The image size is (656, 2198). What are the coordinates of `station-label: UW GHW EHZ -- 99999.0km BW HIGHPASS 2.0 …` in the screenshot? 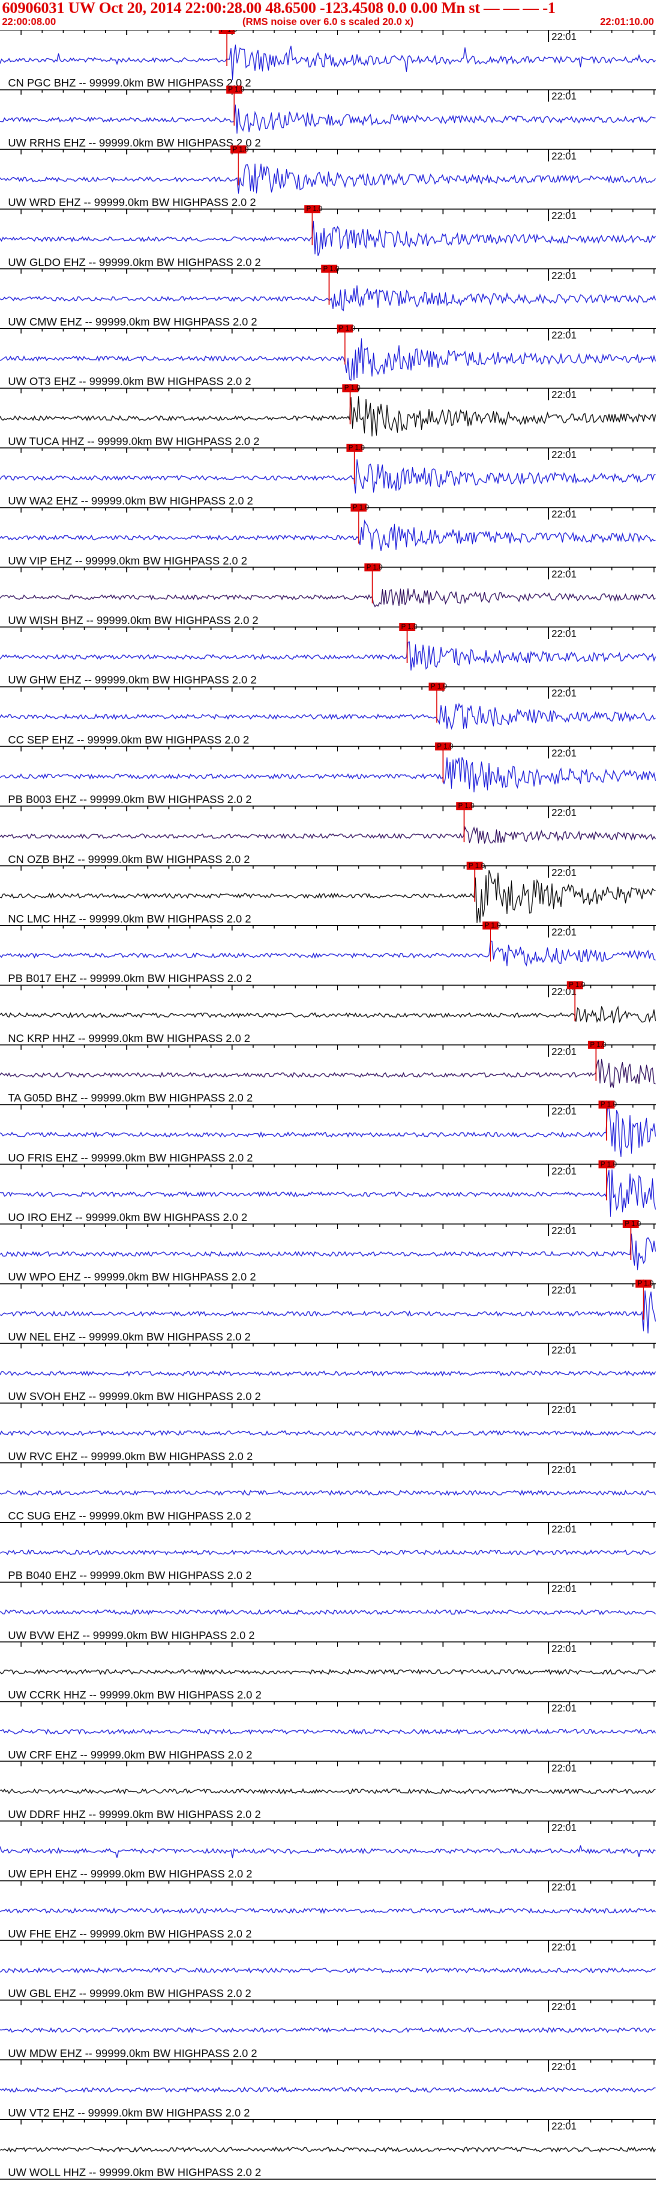 It's located at (132, 681).